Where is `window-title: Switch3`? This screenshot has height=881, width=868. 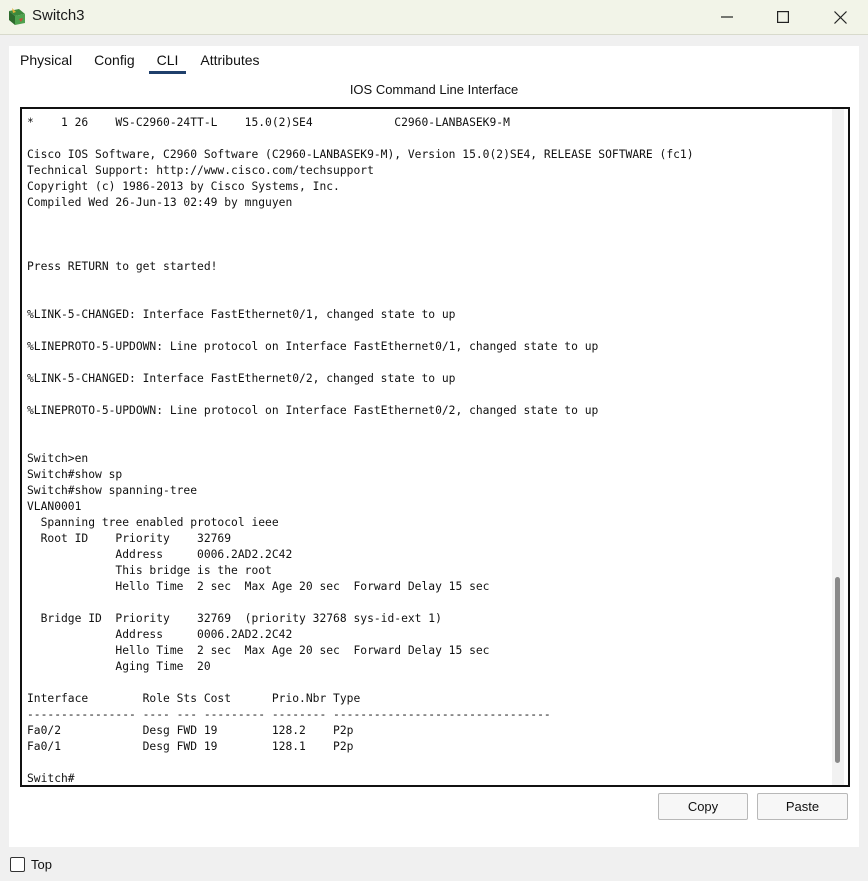 window-title: Switch3 is located at coordinates (58, 15).